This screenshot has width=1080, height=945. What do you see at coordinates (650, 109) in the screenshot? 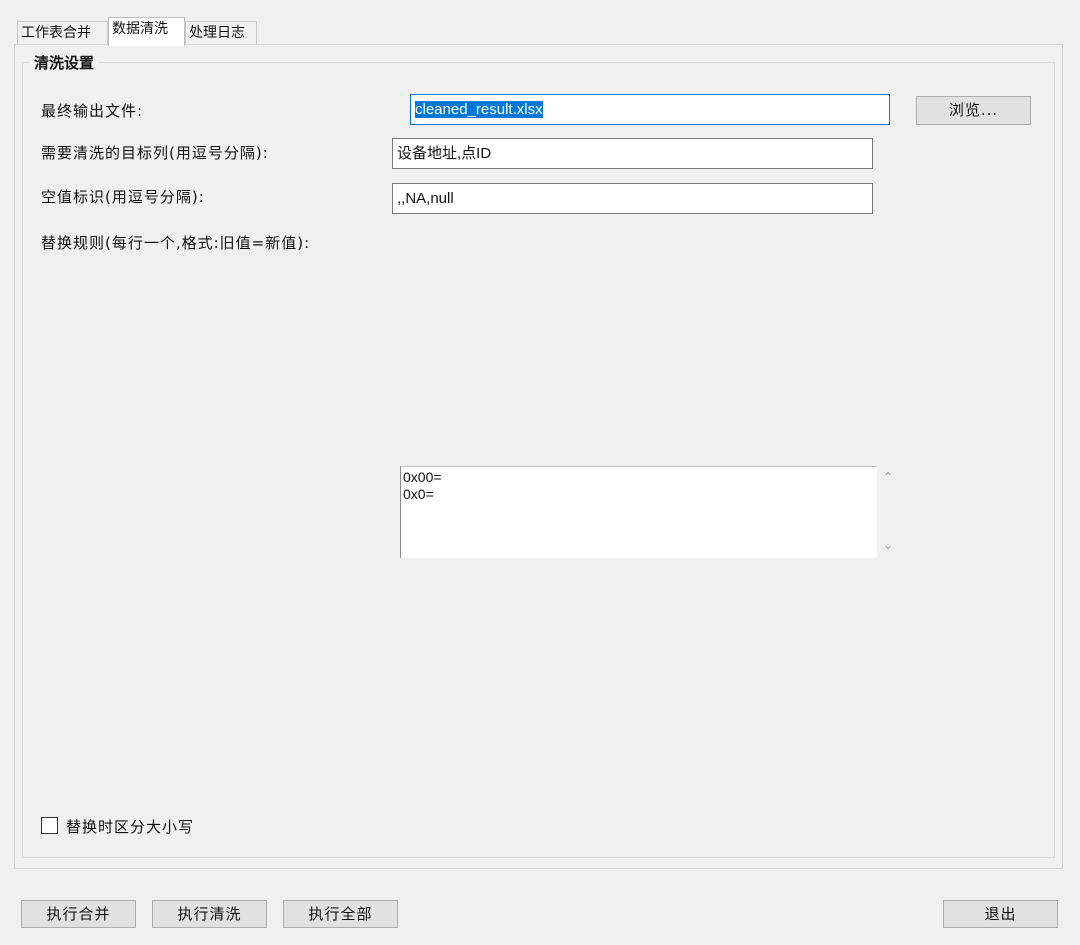
I see `output-file-input: cleaned_result.xlsx` at bounding box center [650, 109].